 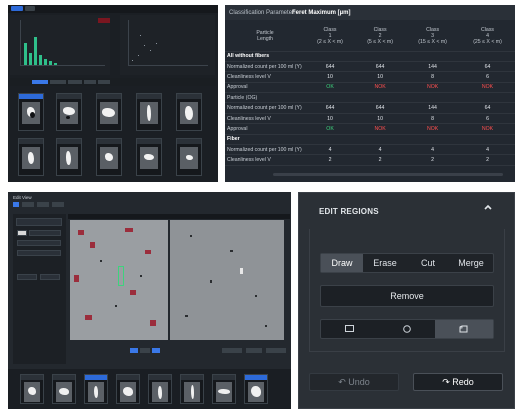 I want to click on mode-cut-button: Cut, so click(x=428, y=263).